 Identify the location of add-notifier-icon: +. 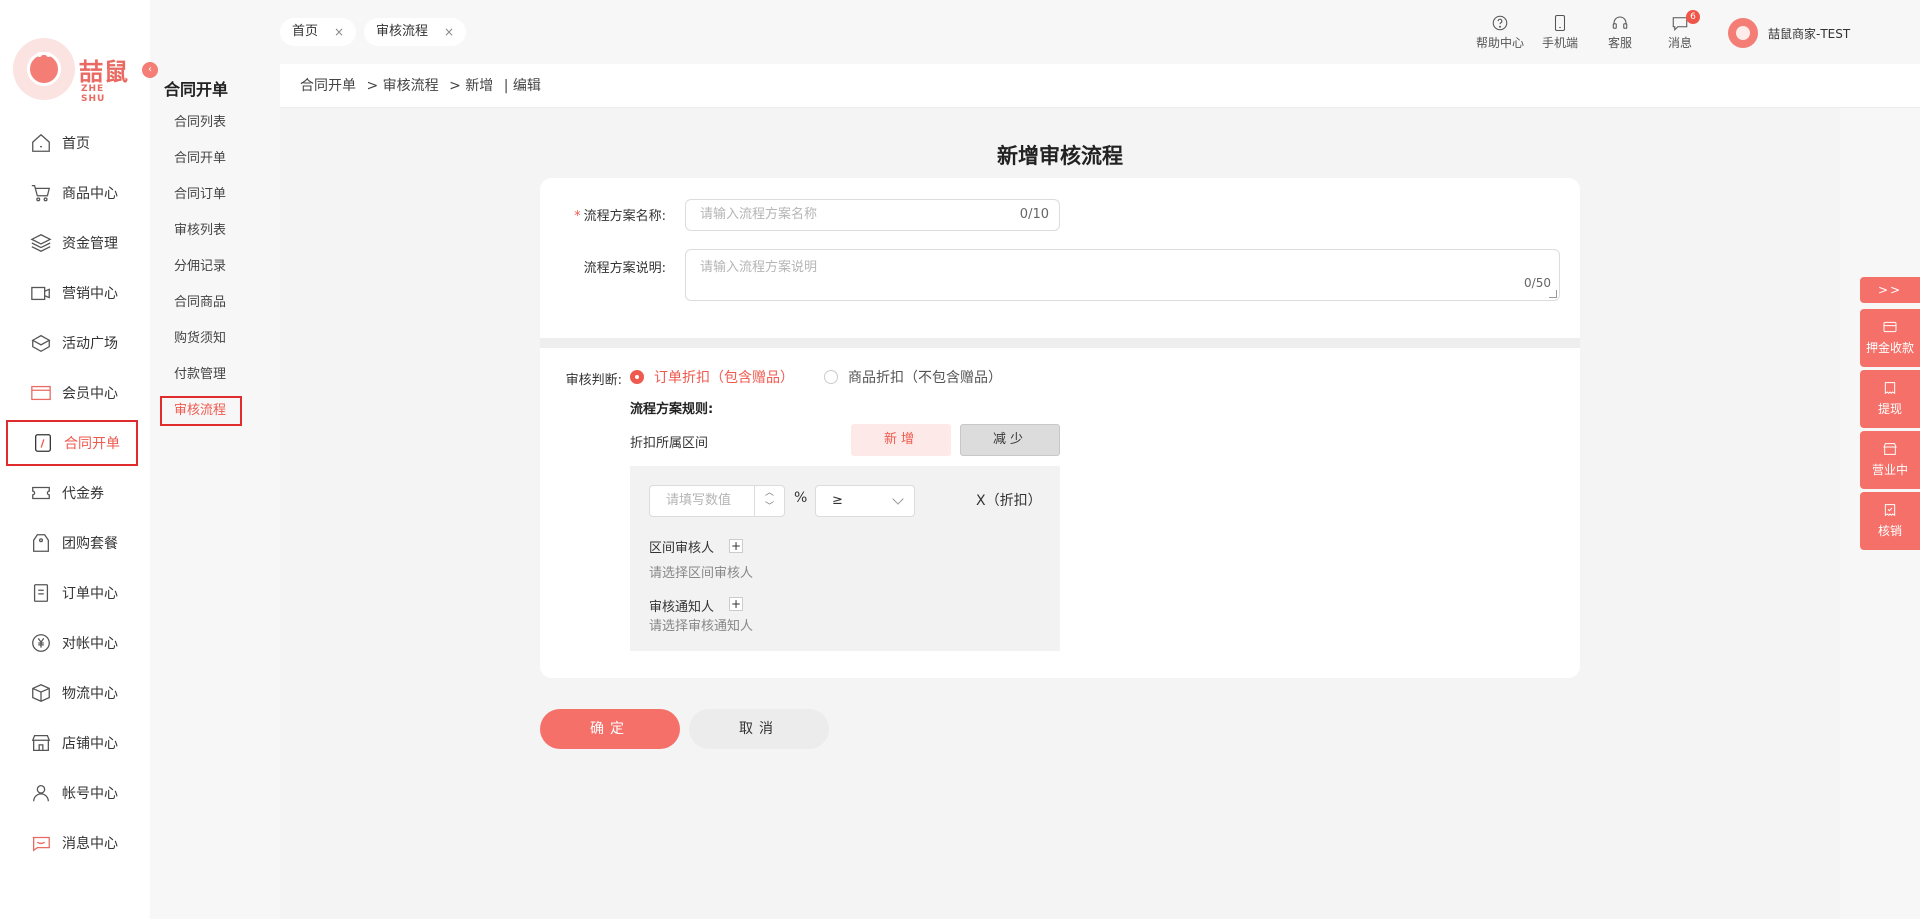
(736, 604).